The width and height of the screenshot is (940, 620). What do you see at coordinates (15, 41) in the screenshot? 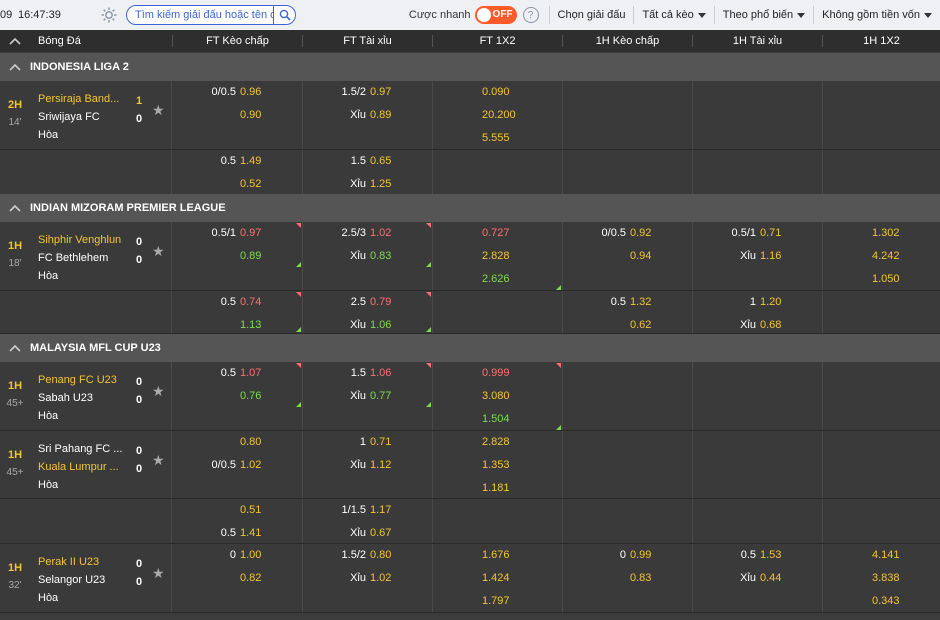
I see `collapse-all-icon` at bounding box center [15, 41].